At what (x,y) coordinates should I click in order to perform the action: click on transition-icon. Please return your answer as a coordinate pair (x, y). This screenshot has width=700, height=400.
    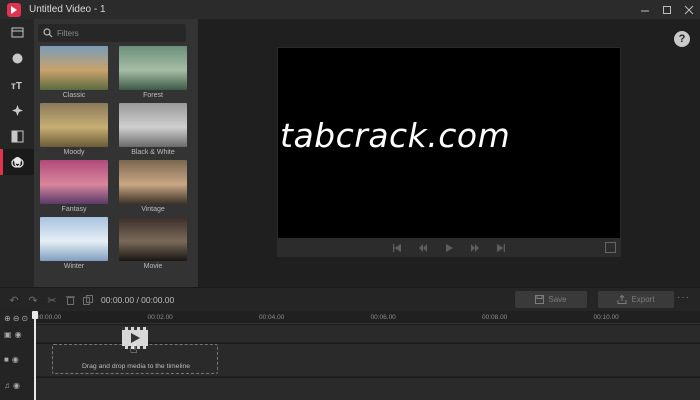
    Looking at the image, I should click on (17, 136).